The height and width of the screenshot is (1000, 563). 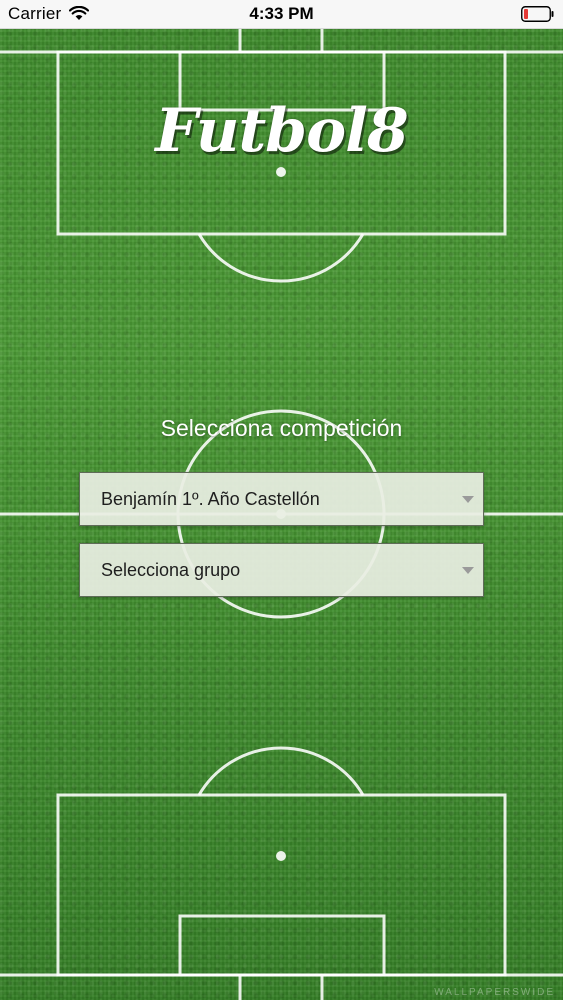 I want to click on top-penalty-arc, so click(x=281, y=258).